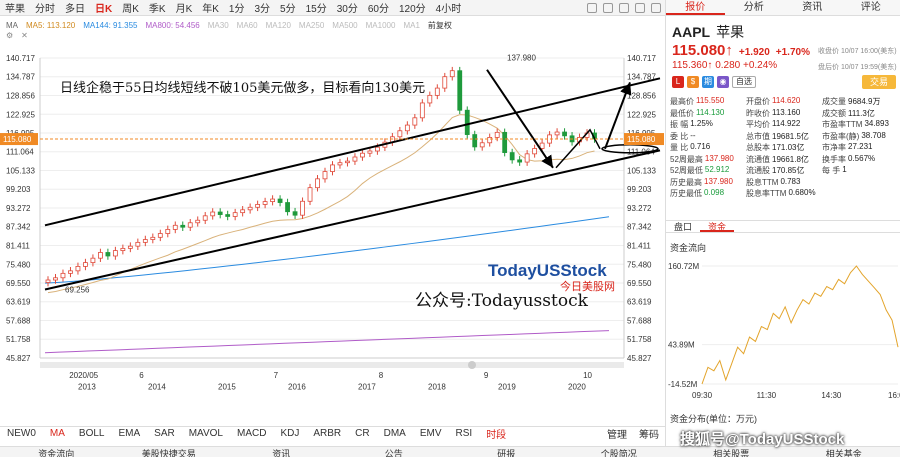  Describe the element at coordinates (708, 82) in the screenshot. I see `badge-icon: 期` at that location.